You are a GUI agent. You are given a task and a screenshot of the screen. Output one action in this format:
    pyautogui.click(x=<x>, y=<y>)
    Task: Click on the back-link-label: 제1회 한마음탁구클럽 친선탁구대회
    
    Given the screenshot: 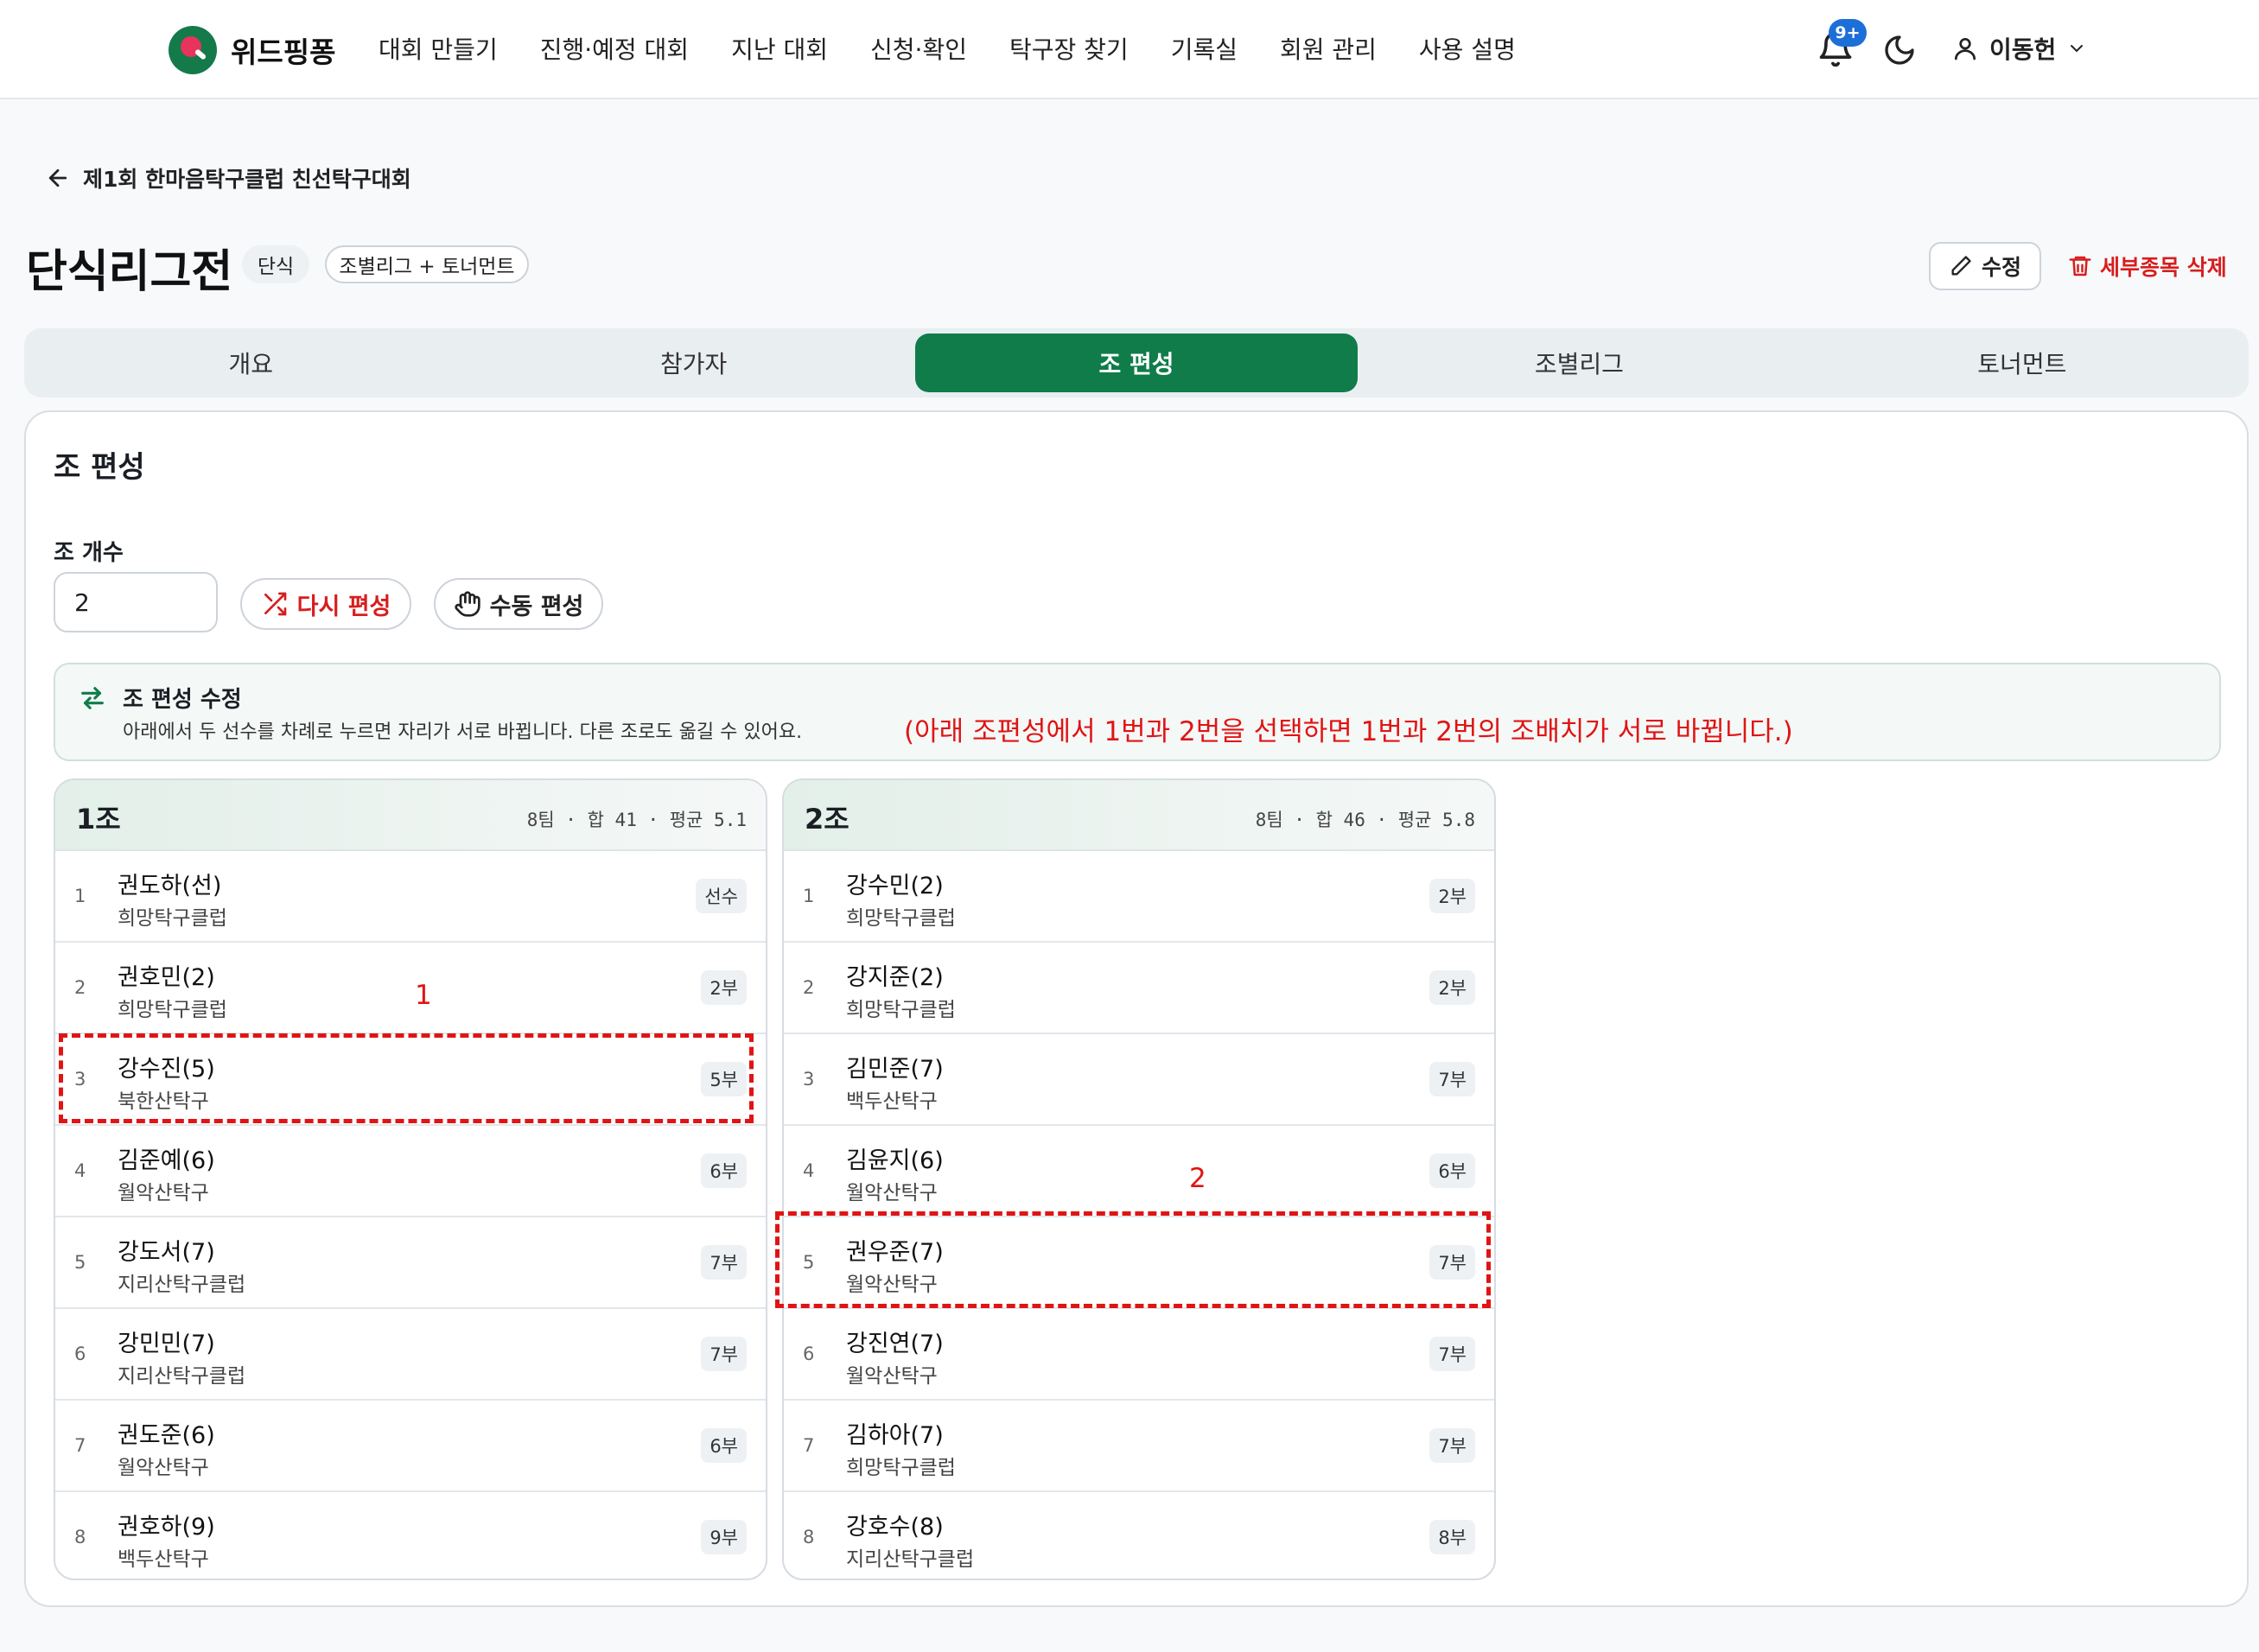 What is the action you would take?
    pyautogui.click(x=247, y=179)
    